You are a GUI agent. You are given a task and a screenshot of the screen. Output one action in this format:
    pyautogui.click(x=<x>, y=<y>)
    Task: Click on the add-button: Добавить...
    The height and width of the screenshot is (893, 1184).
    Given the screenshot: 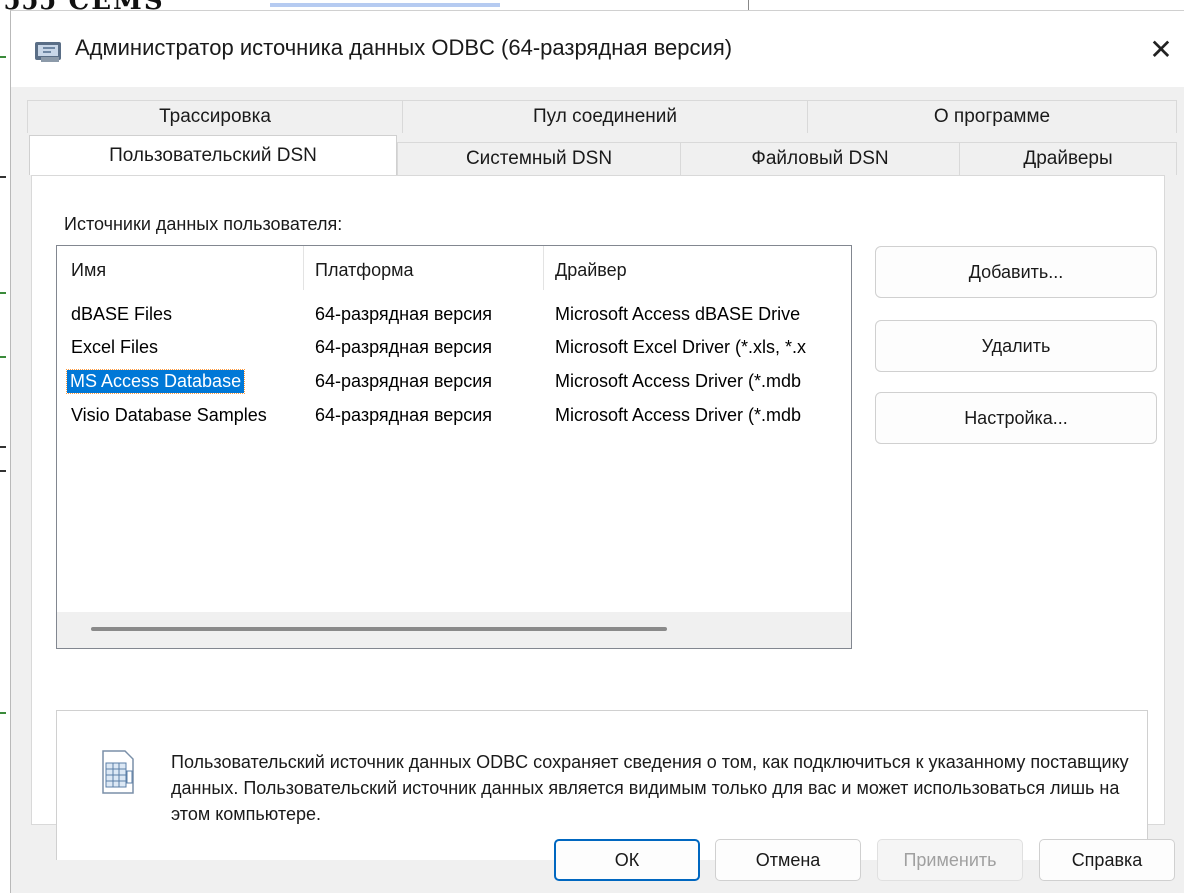 What is the action you would take?
    pyautogui.click(x=1016, y=272)
    